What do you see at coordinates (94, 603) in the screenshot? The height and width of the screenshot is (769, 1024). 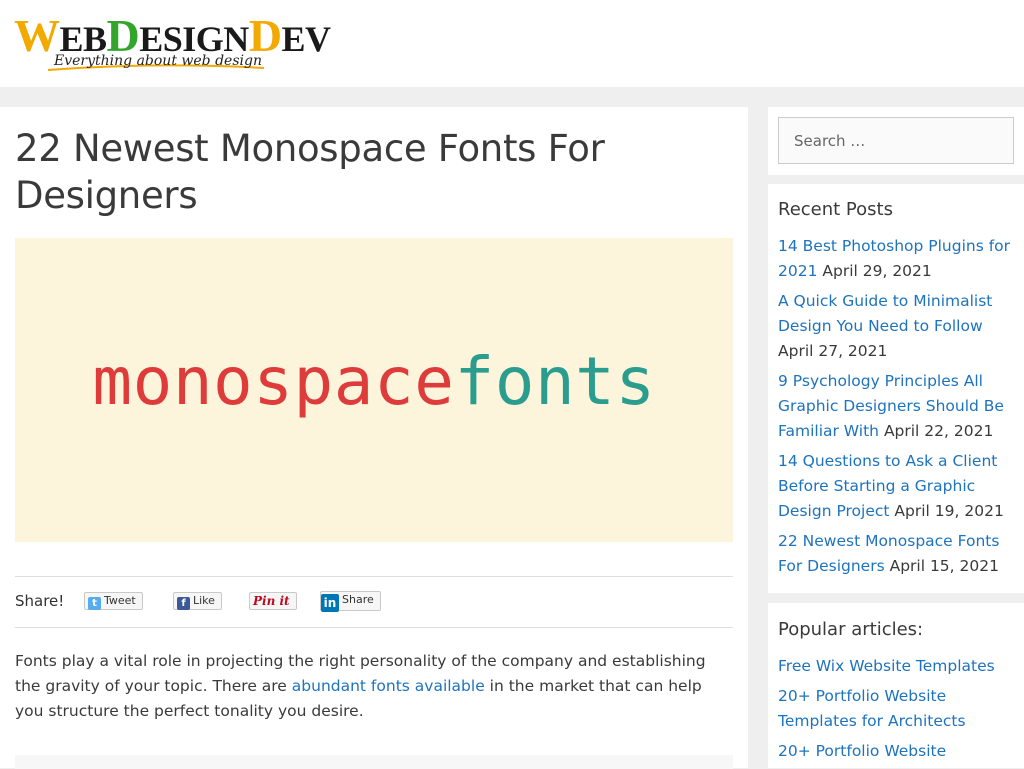 I see `twitter-icon: t` at bounding box center [94, 603].